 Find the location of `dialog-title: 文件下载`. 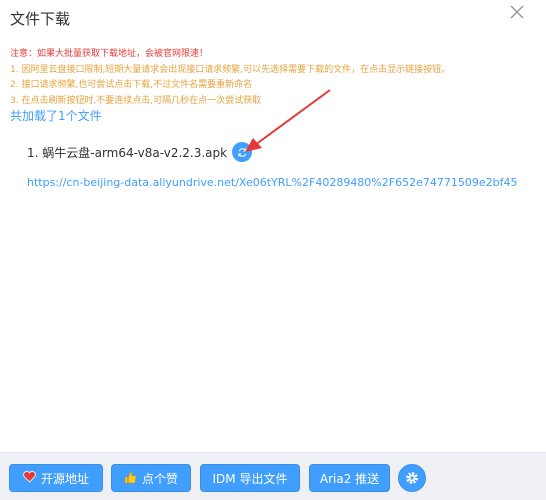

dialog-title: 文件下载 is located at coordinates (40, 19).